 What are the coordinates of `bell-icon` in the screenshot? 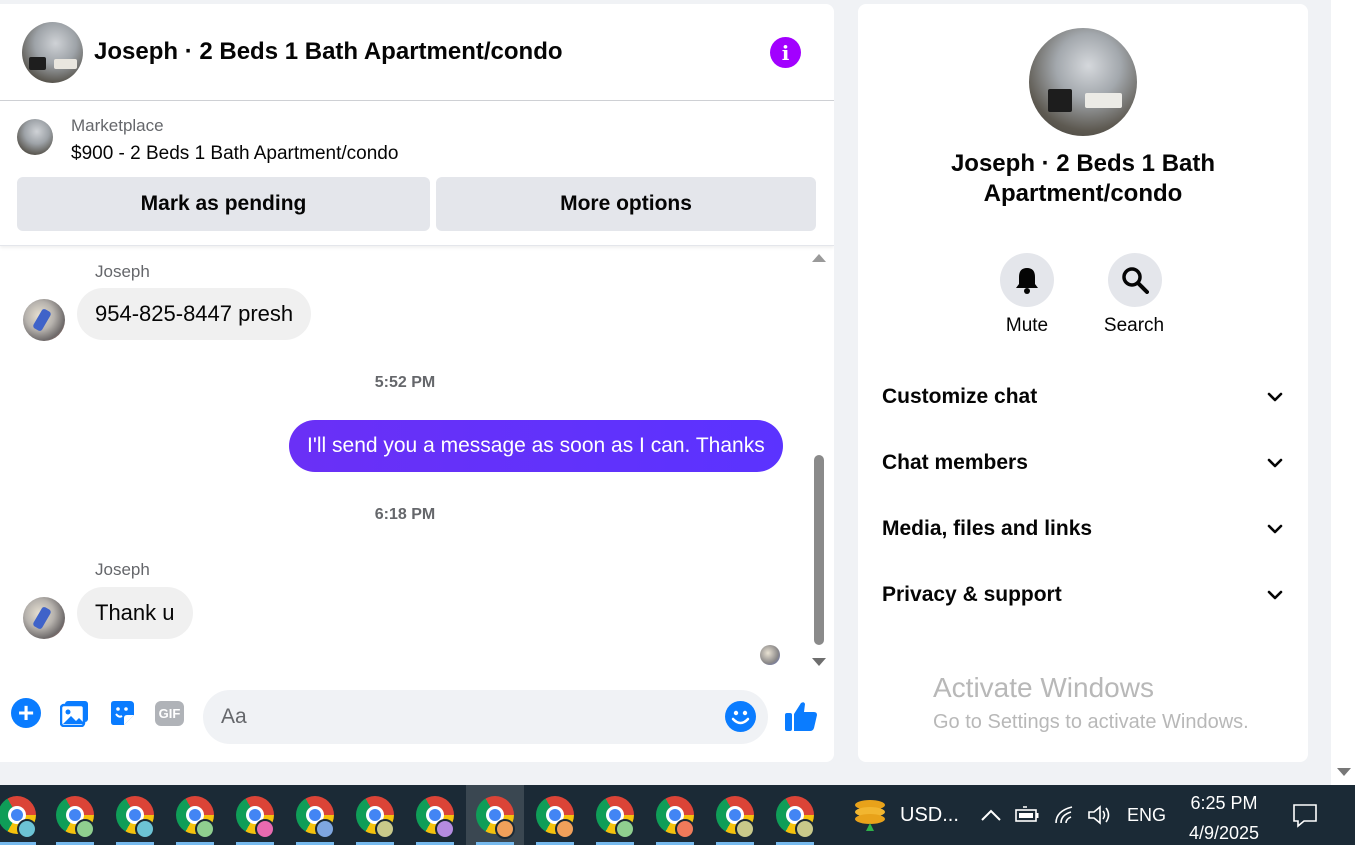 It's located at (1027, 281).